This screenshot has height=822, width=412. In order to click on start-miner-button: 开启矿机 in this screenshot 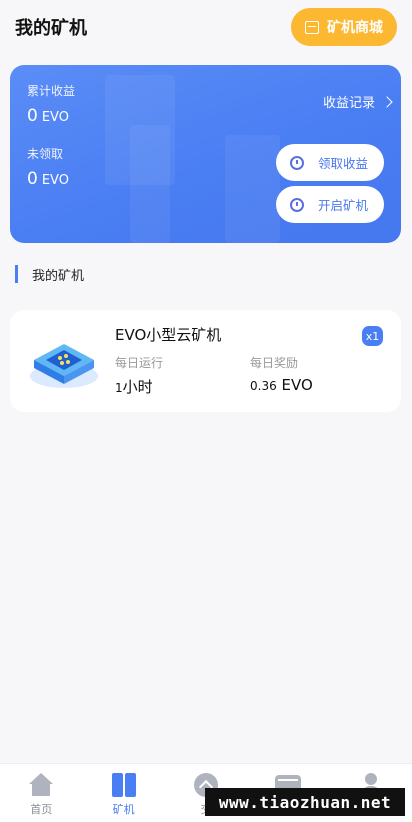, I will do `click(330, 204)`.